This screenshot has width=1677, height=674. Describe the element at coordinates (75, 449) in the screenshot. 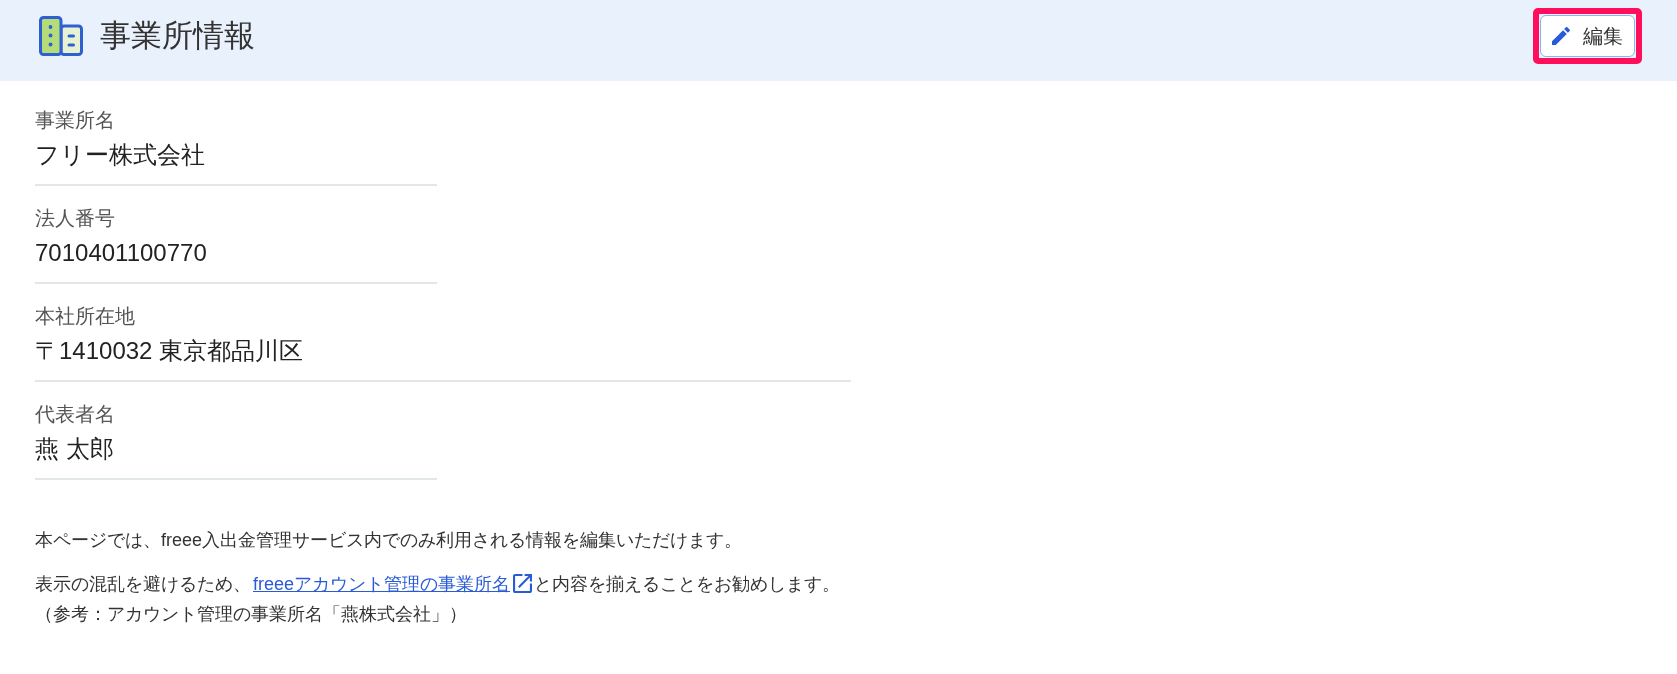

I see `field-value: 燕 太郎` at that location.